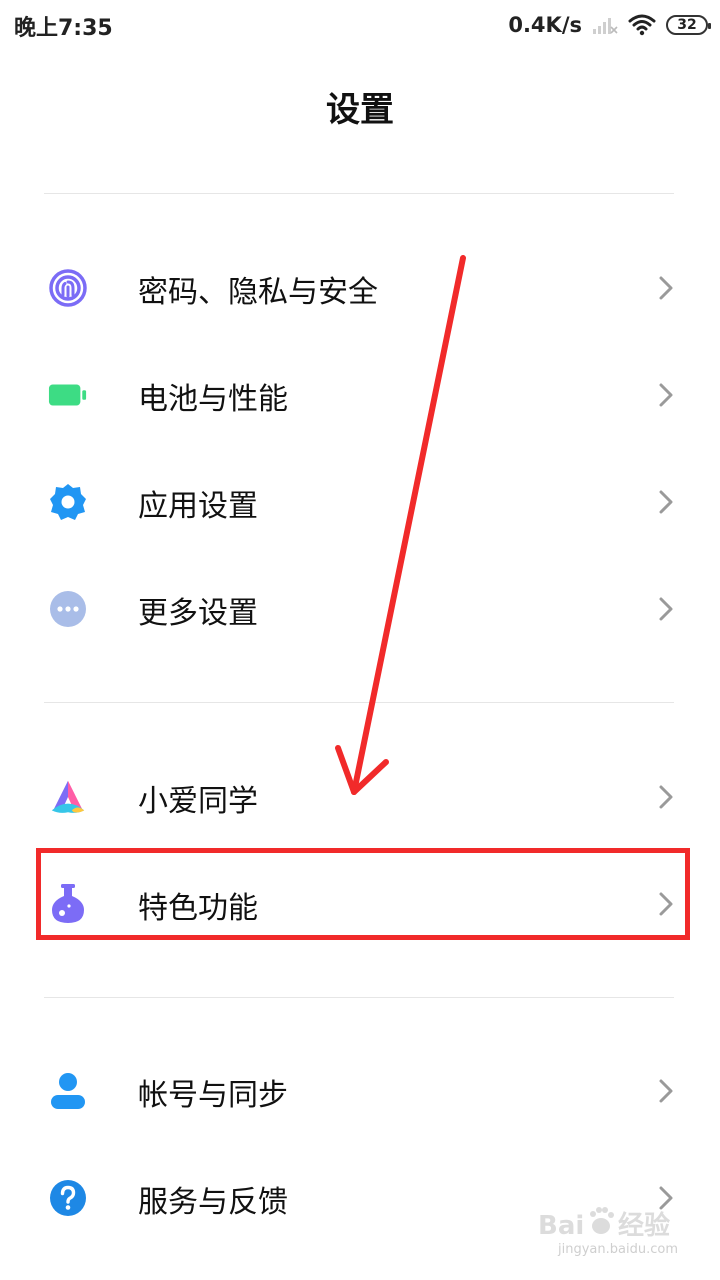  Describe the element at coordinates (545, 25) in the screenshot. I see `network-speed: 0.4K/s` at that location.